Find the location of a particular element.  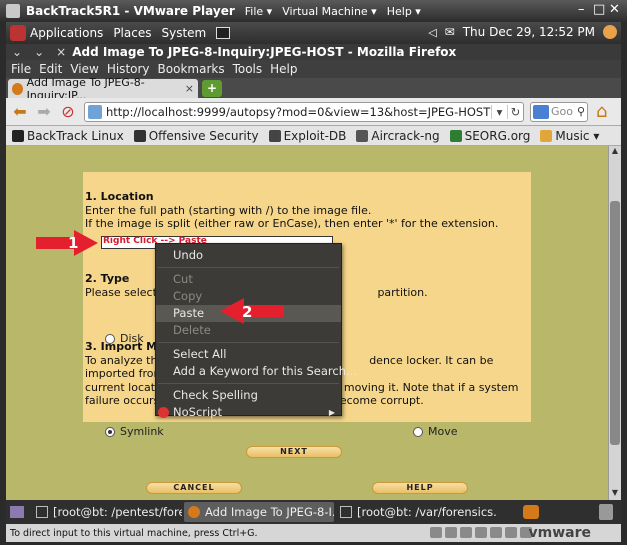

context-noscript: NoScript ▶ is located at coordinates (248, 412).